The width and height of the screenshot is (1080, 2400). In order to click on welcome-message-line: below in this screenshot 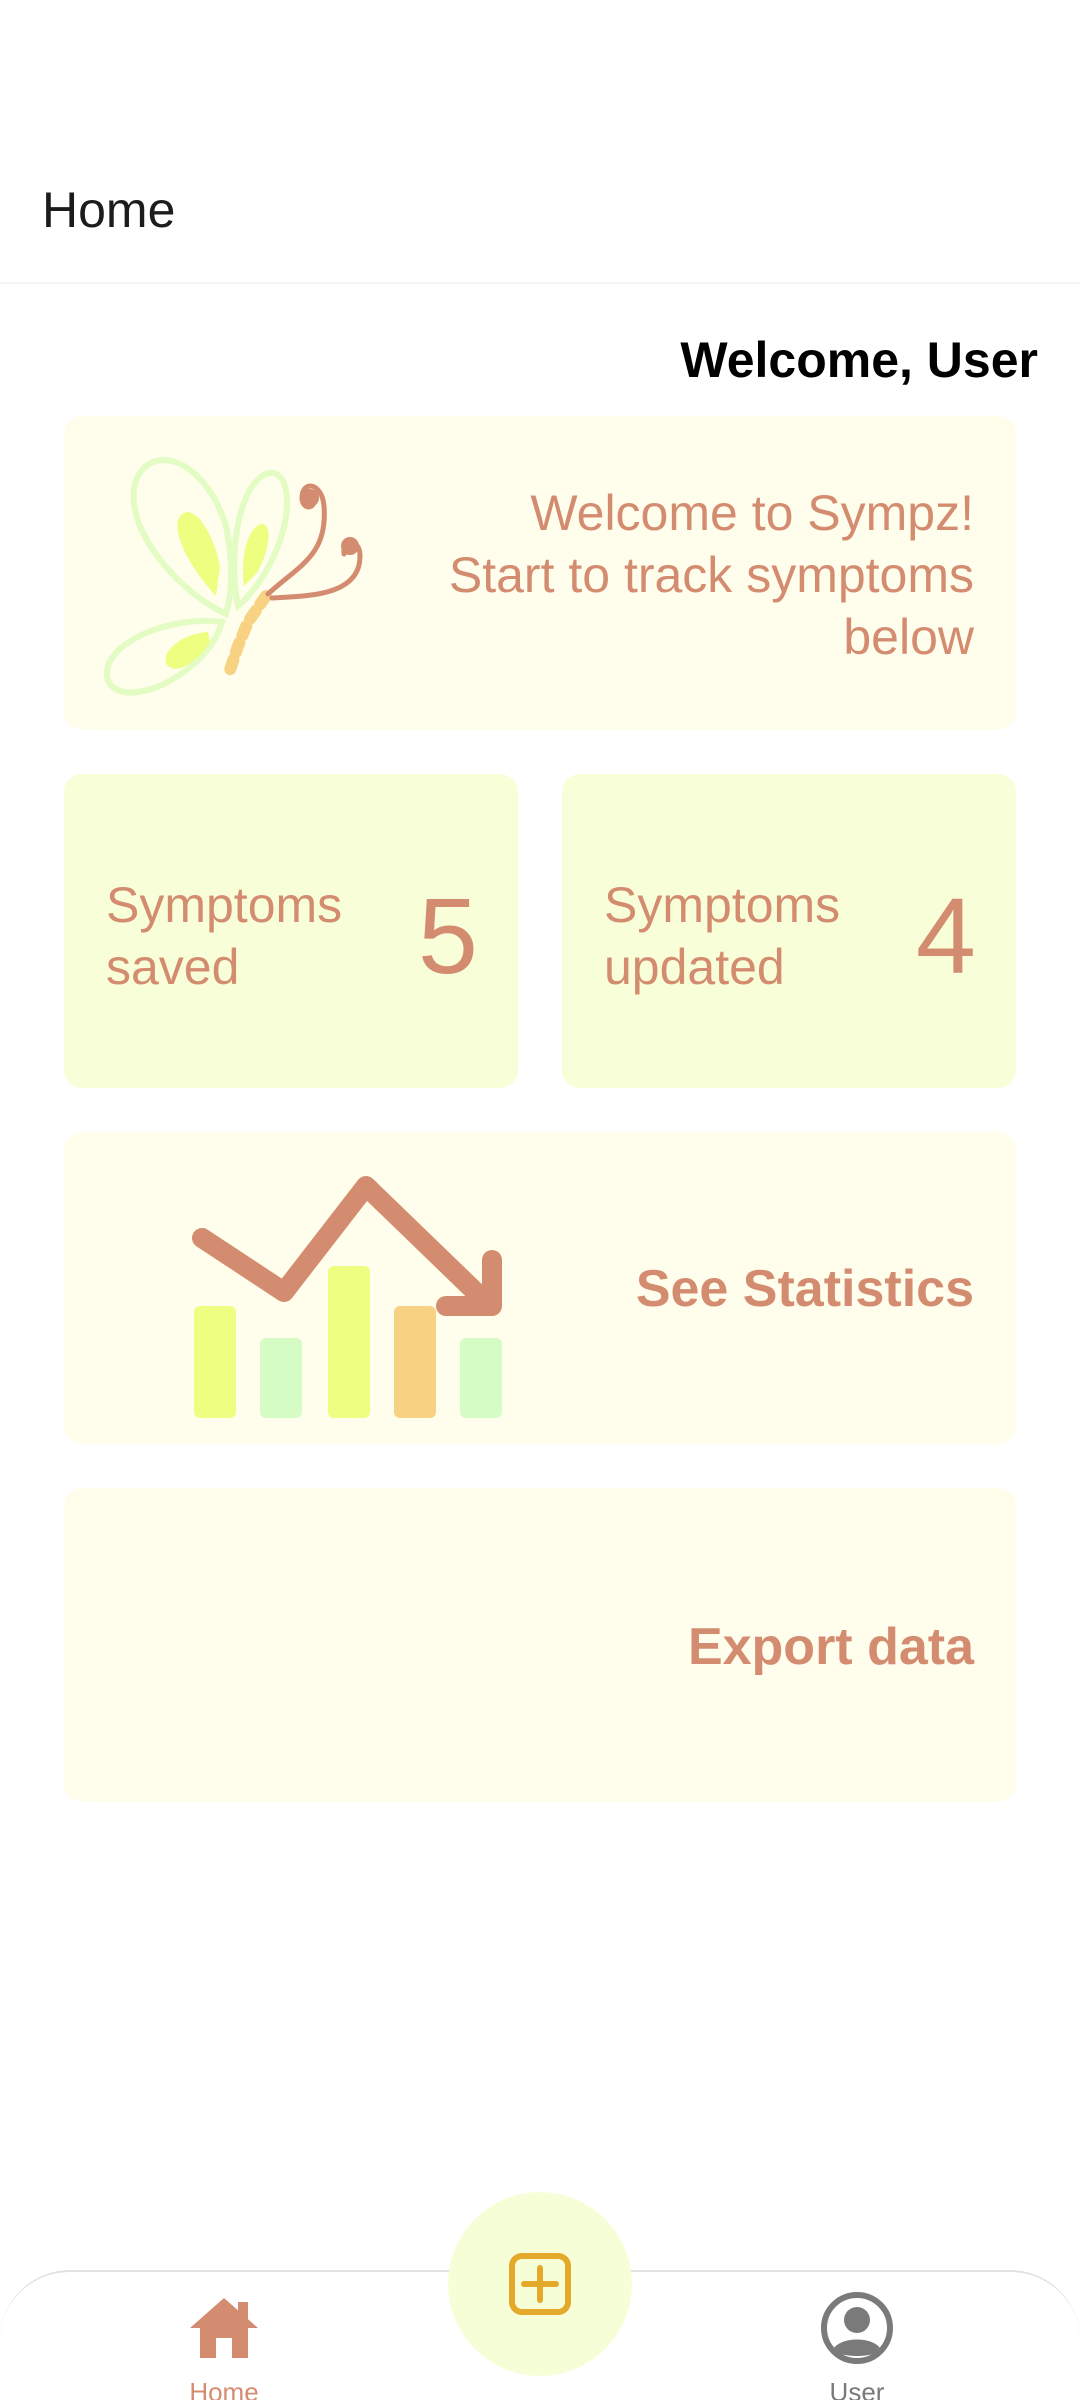, I will do `click(908, 637)`.